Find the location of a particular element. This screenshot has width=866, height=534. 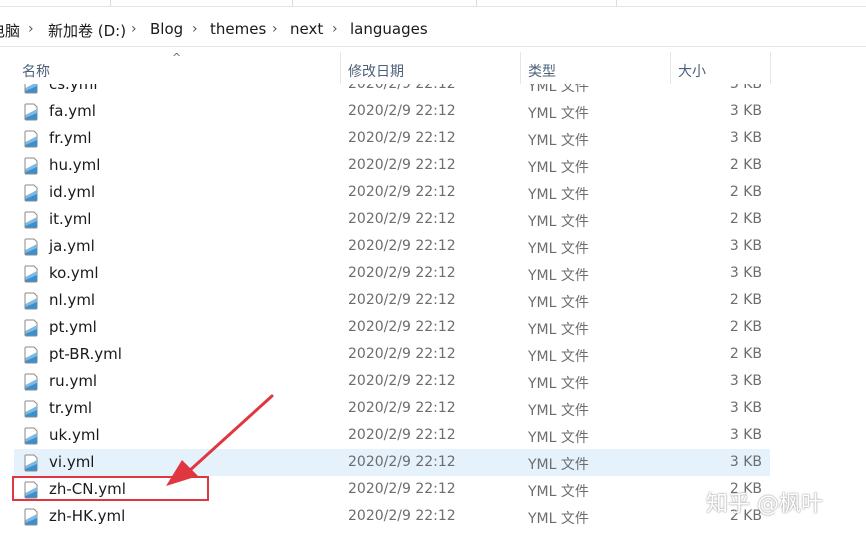

breadcrumb-item-languages: languages is located at coordinates (389, 29).